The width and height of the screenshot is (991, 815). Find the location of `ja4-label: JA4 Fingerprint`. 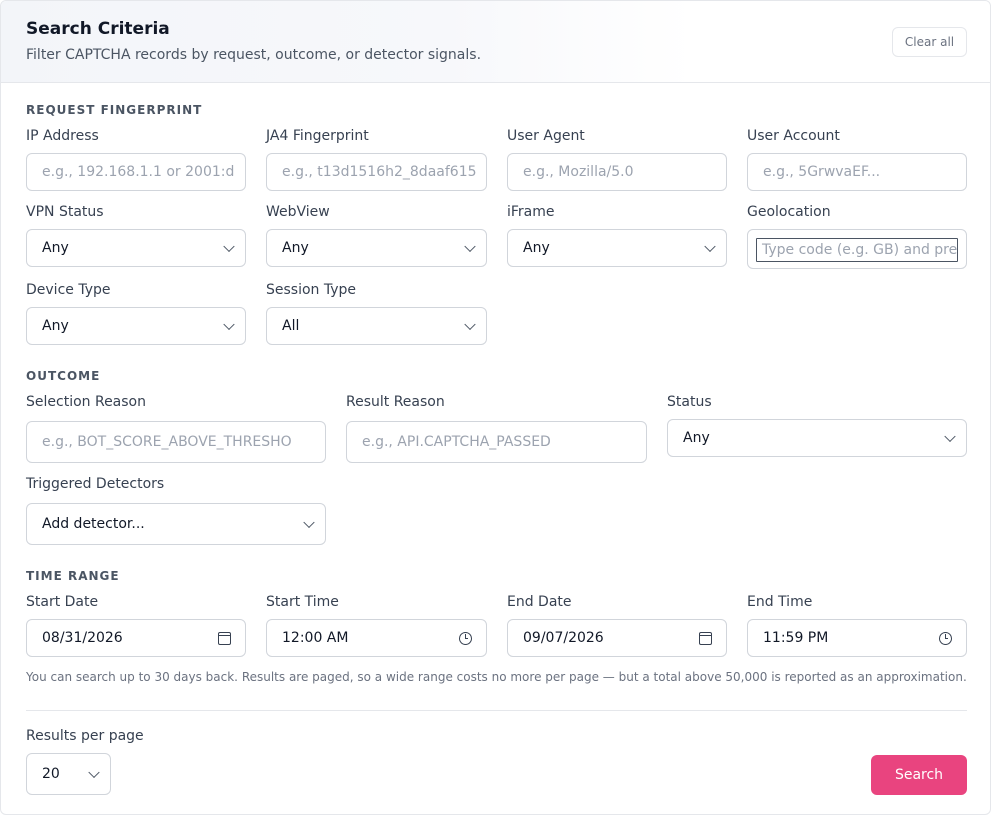

ja4-label: JA4 Fingerprint is located at coordinates (317, 136).